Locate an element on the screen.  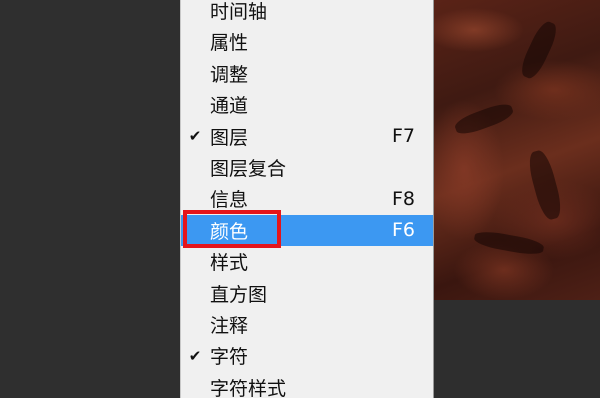
menu-item-label: 信息 is located at coordinates (229, 200).